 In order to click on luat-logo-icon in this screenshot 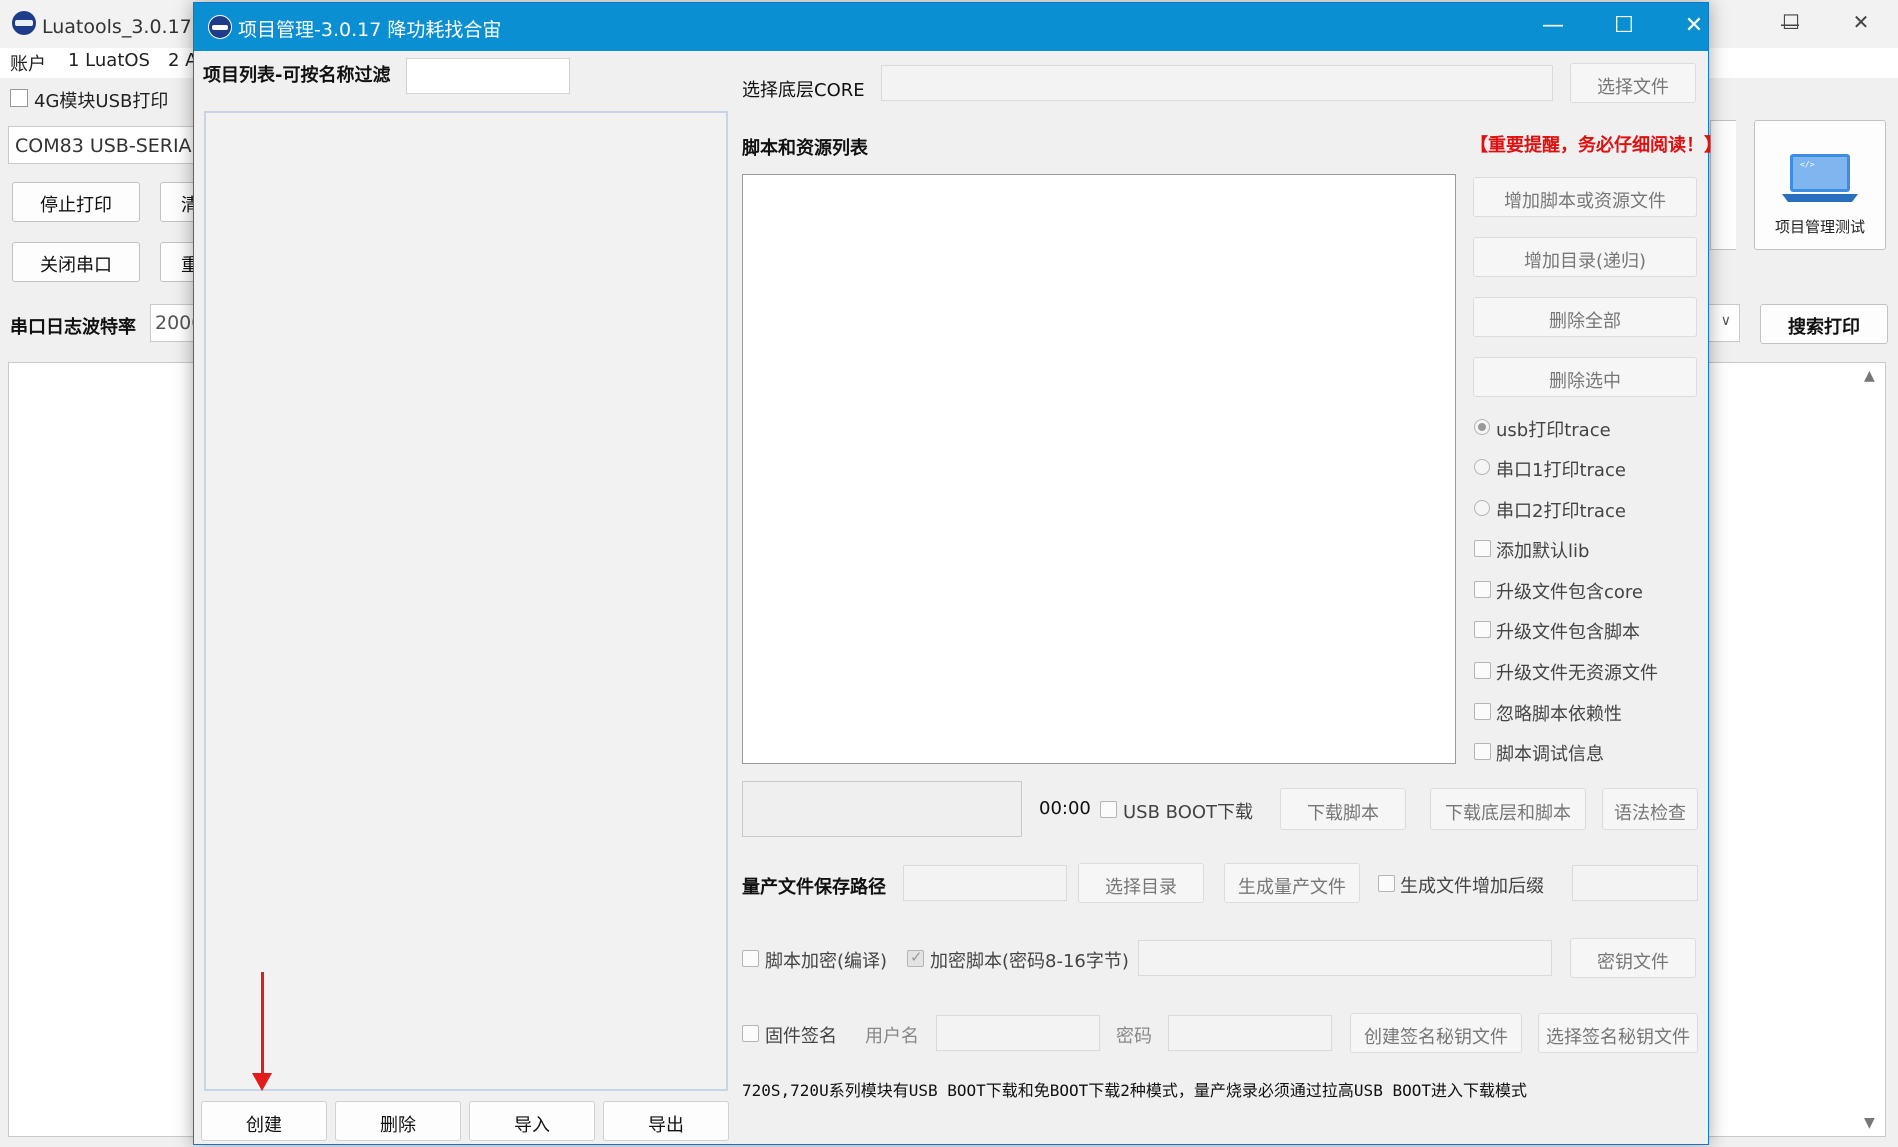, I will do `click(24, 23)`.